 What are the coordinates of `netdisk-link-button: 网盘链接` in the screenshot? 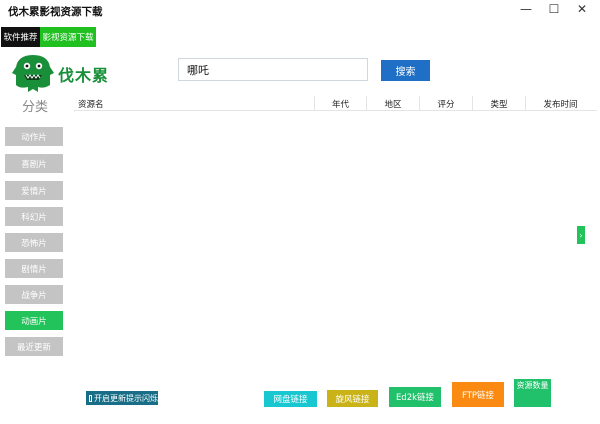 It's located at (290, 399).